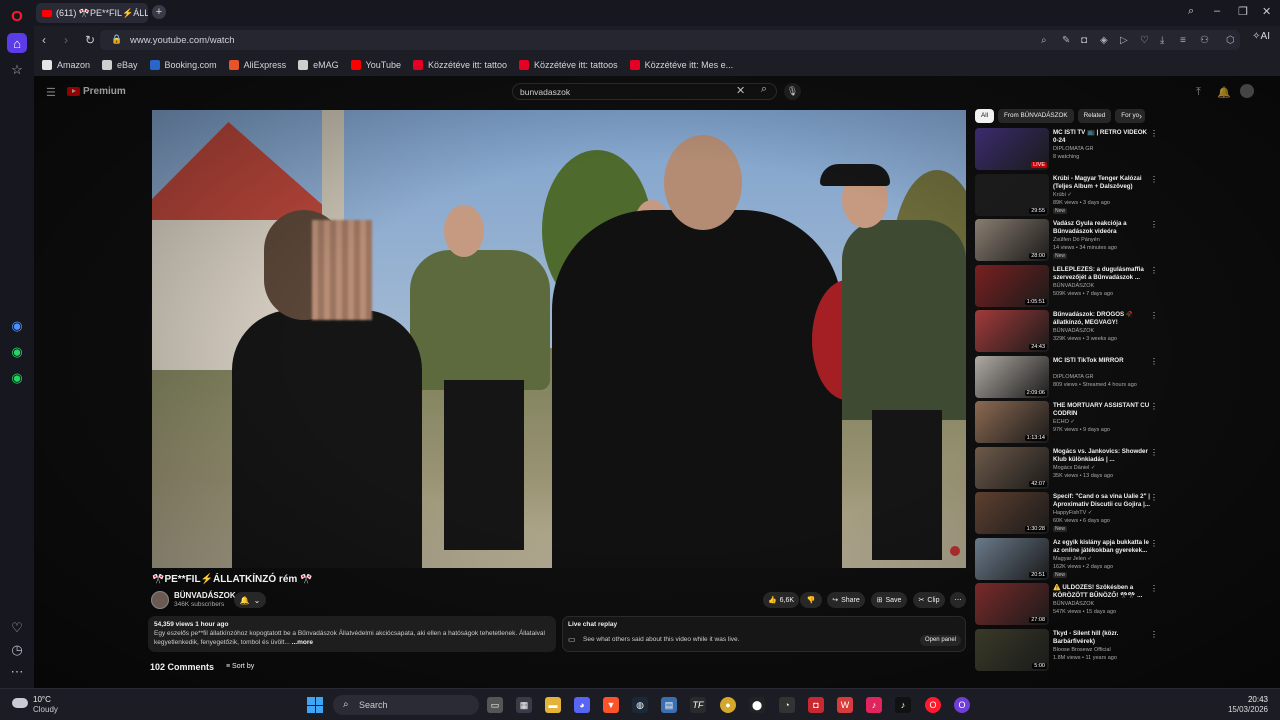 The width and height of the screenshot is (1280, 720). What do you see at coordinates (1247, 91) in the screenshot?
I see `avatar` at bounding box center [1247, 91].